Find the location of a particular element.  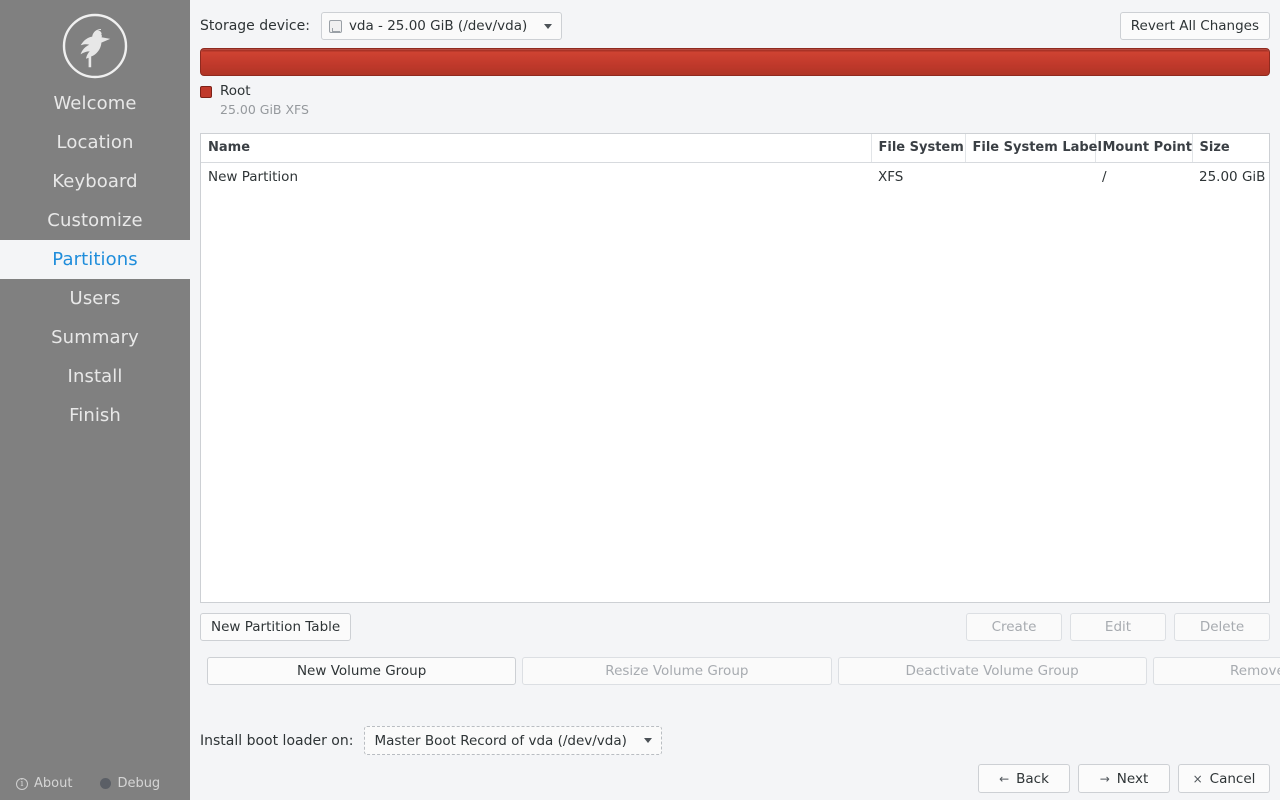

about-link: i About is located at coordinates (44, 783).